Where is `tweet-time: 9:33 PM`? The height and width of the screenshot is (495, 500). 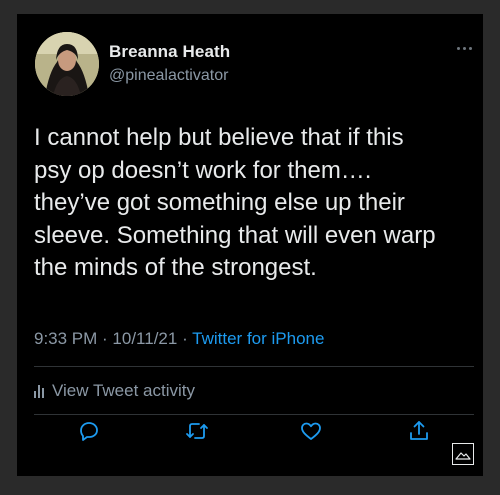 tweet-time: 9:33 PM is located at coordinates (65, 338).